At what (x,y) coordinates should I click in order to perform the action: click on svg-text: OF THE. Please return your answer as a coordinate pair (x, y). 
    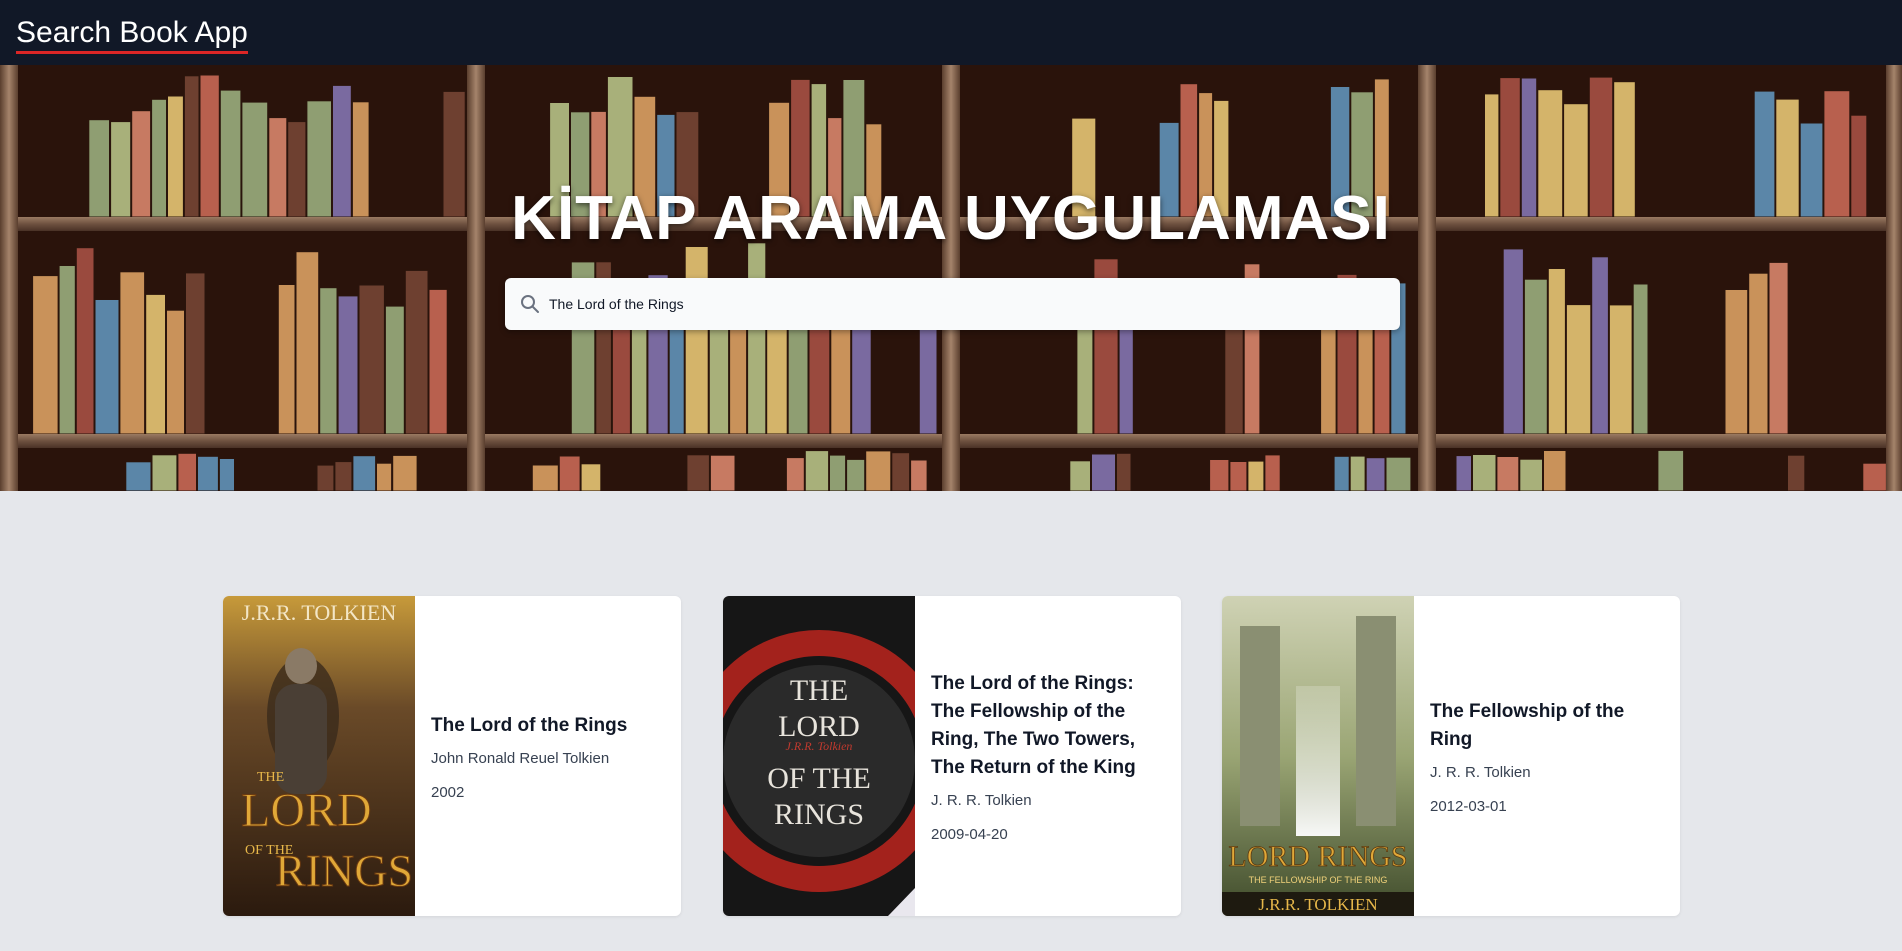
    Looking at the image, I should click on (819, 778).